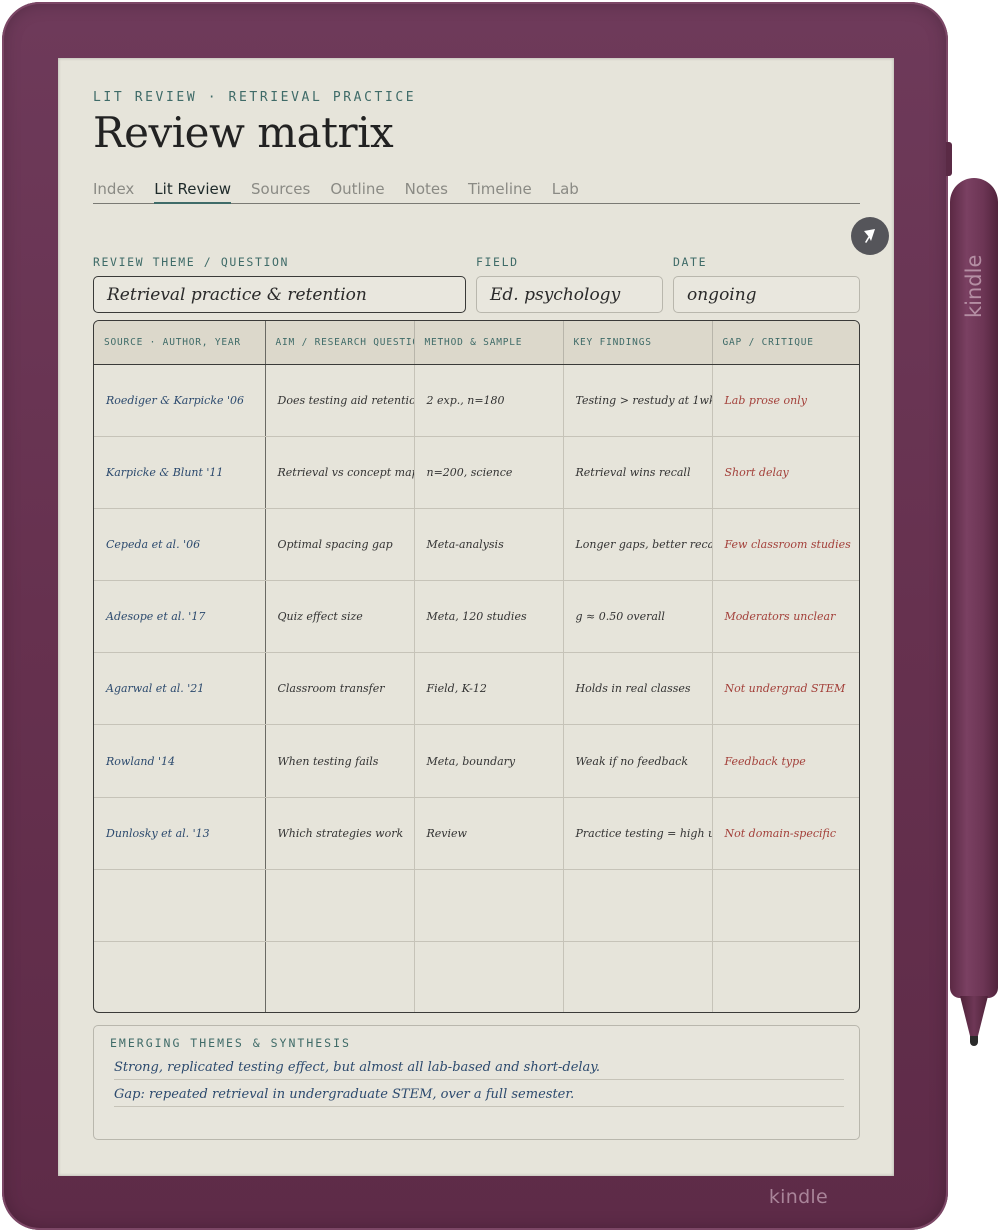 This screenshot has width=1000, height=1232. I want to click on cell-source: Karpicke & Blunt '11, so click(180, 472).